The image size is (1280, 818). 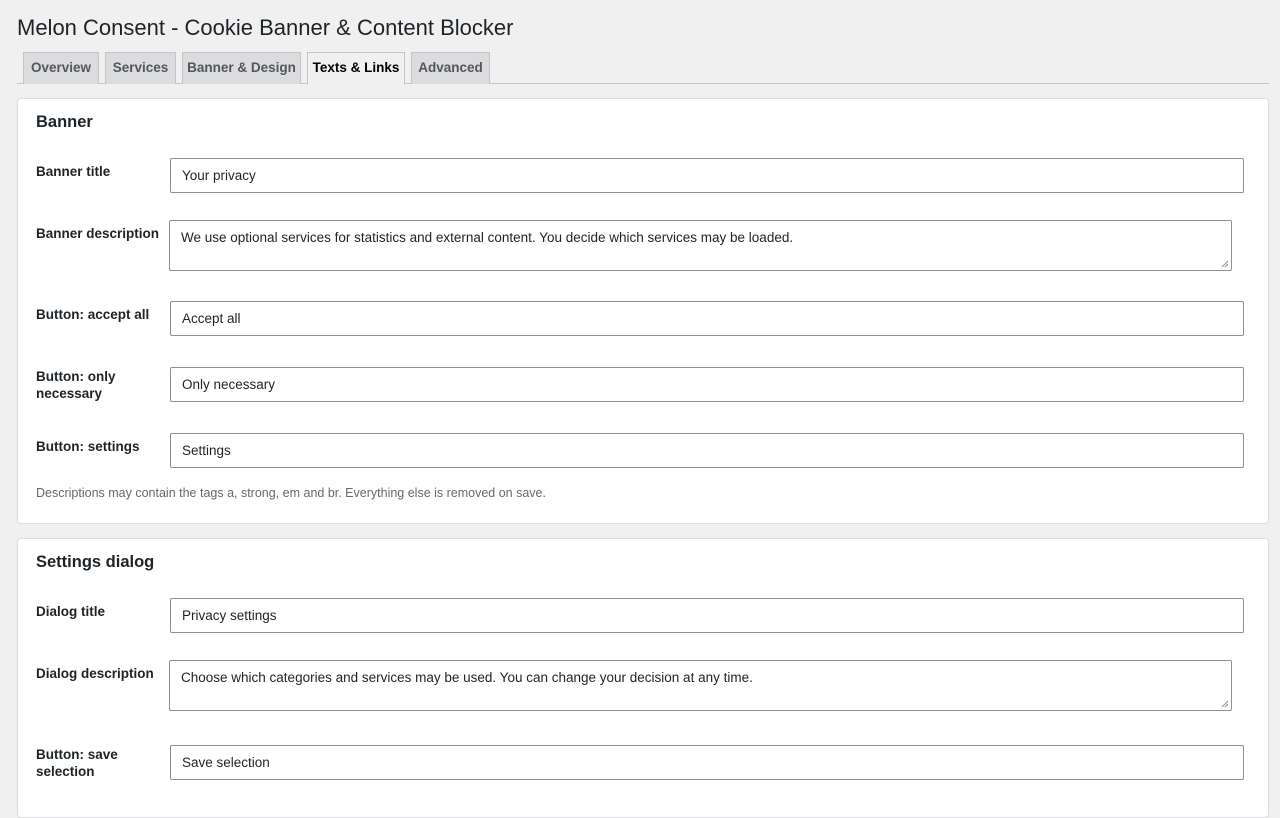 What do you see at coordinates (88, 446) in the screenshot?
I see `settings-label: Button: settings` at bounding box center [88, 446].